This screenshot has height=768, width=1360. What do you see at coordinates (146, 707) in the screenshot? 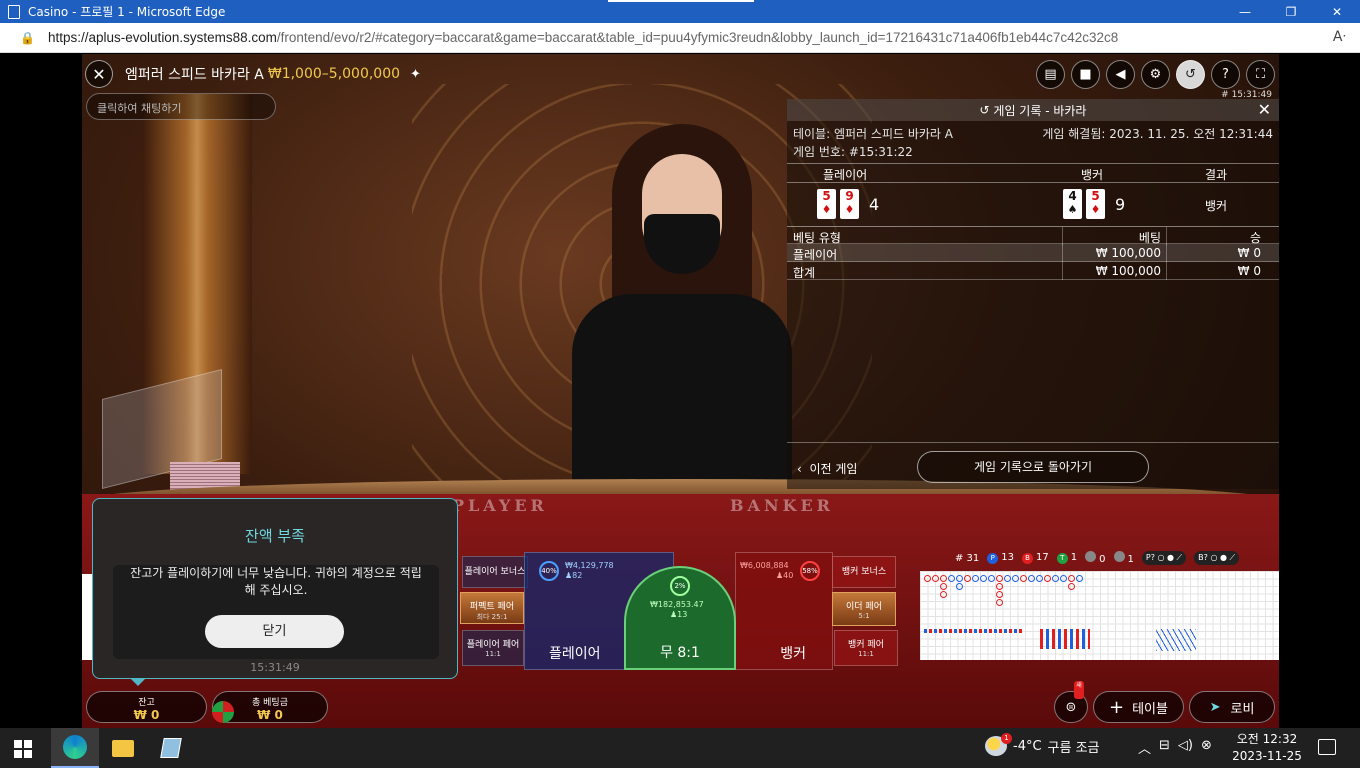
I see `balance-pill: 잔고 ₩ 0` at bounding box center [146, 707].